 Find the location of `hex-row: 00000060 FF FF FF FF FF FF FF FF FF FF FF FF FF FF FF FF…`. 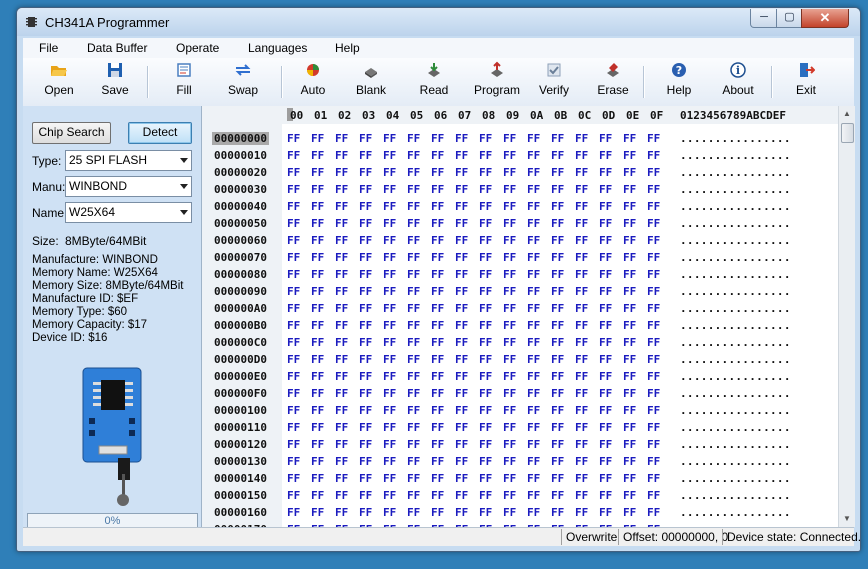

hex-row: 00000060 FF FF FF FF FF FF FF FF FF FF FF FF FF FF FF FF… is located at coordinates (520, 240).